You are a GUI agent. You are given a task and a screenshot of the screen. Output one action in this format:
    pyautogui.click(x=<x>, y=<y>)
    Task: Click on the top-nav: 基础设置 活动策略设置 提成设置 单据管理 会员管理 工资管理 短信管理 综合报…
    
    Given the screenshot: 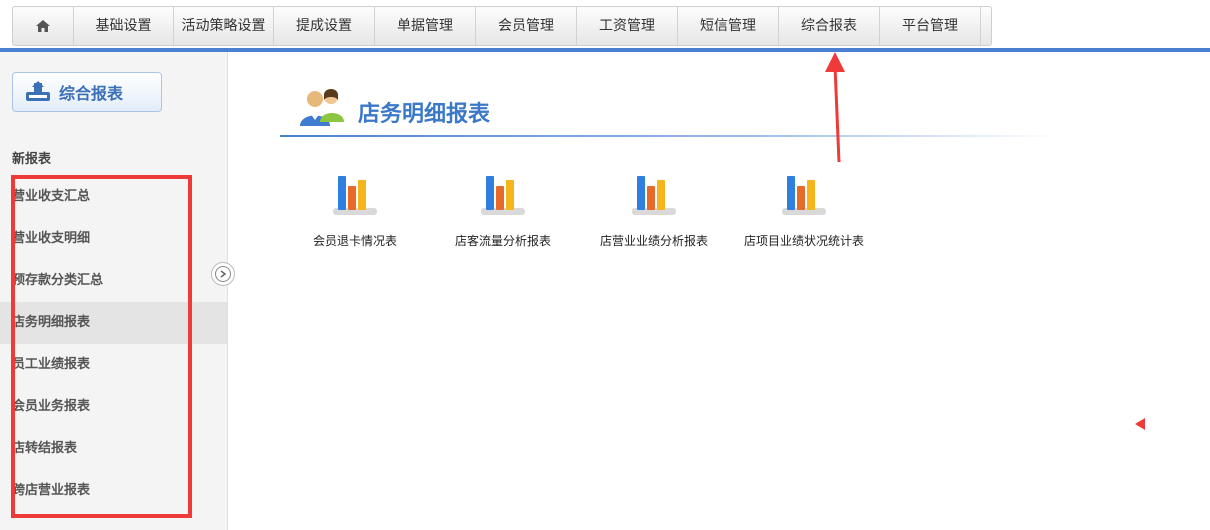 What is the action you would take?
    pyautogui.click(x=502, y=26)
    